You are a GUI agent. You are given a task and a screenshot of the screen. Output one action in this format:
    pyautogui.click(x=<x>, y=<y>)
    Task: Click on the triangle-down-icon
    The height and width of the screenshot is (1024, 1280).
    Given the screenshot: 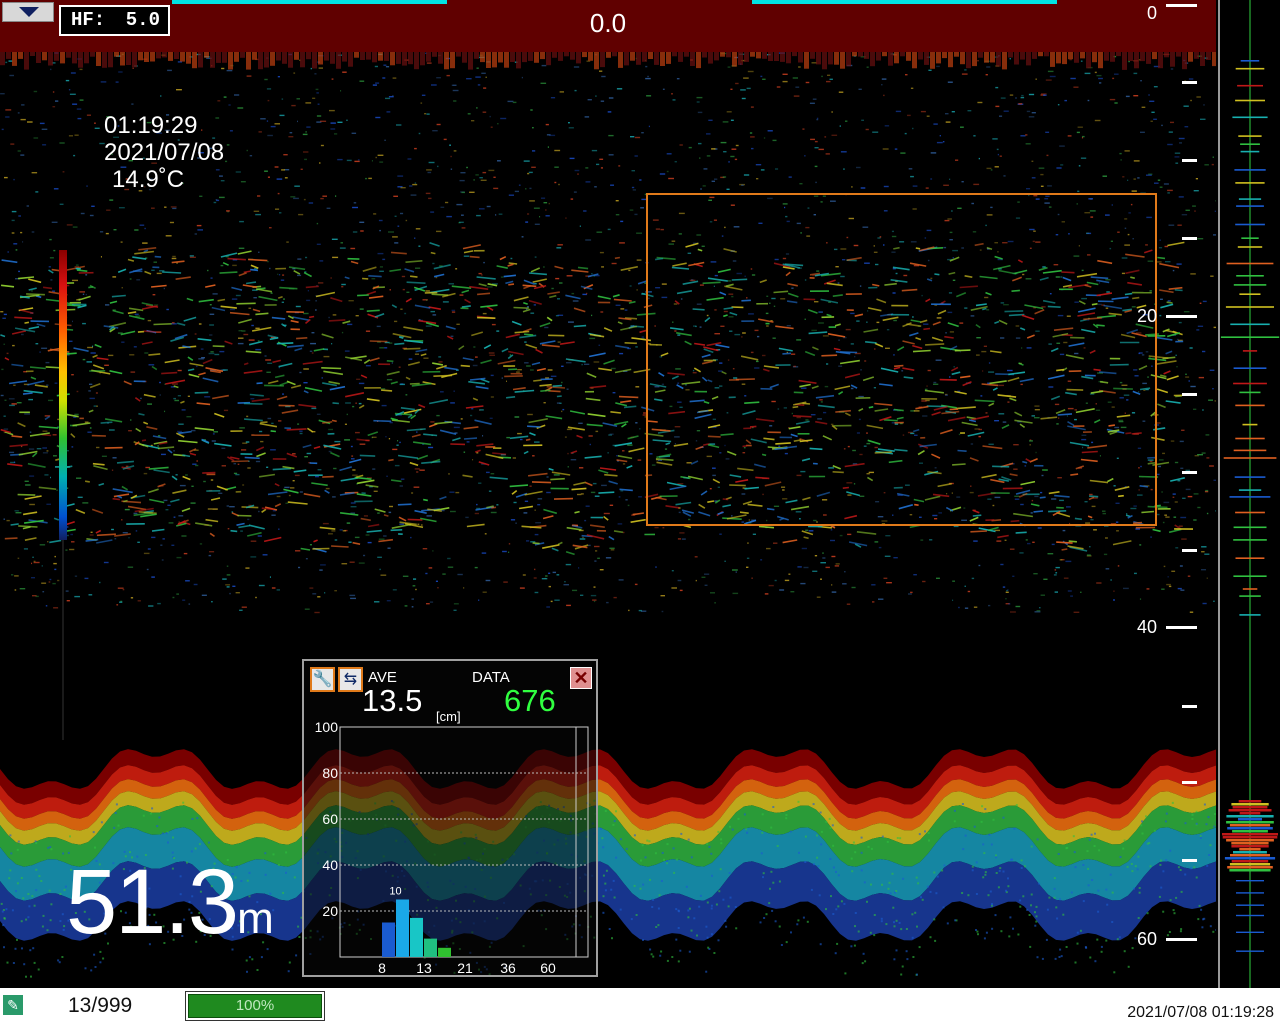 What is the action you would take?
    pyautogui.click(x=29, y=12)
    